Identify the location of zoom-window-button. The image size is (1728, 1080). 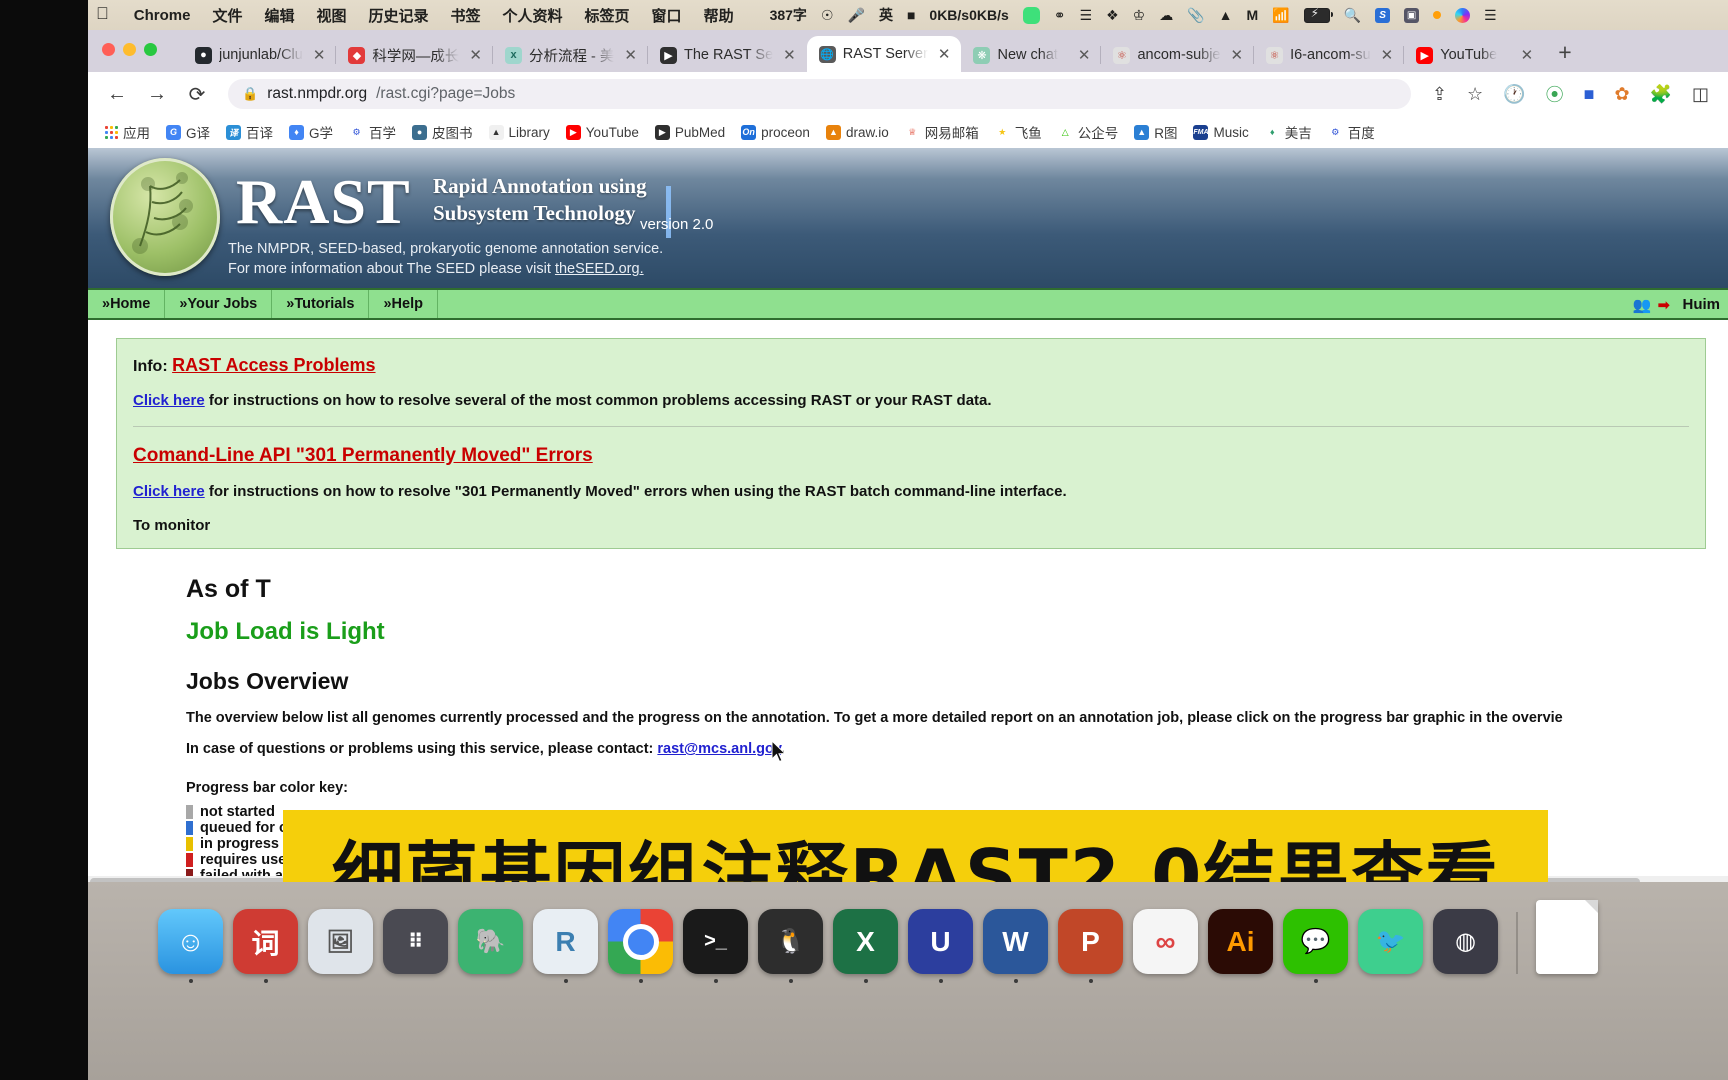
(150, 49).